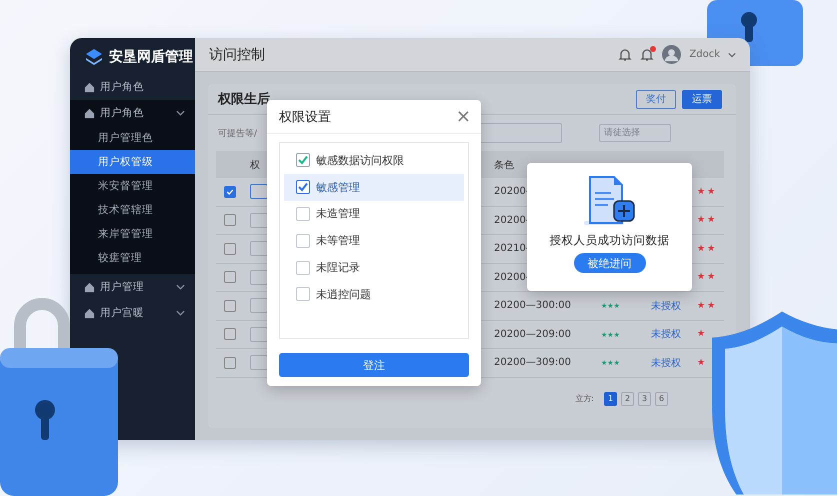 The width and height of the screenshot is (837, 496). What do you see at coordinates (132, 186) in the screenshot?
I see `sidebar-subitem: 米安督管理` at bounding box center [132, 186].